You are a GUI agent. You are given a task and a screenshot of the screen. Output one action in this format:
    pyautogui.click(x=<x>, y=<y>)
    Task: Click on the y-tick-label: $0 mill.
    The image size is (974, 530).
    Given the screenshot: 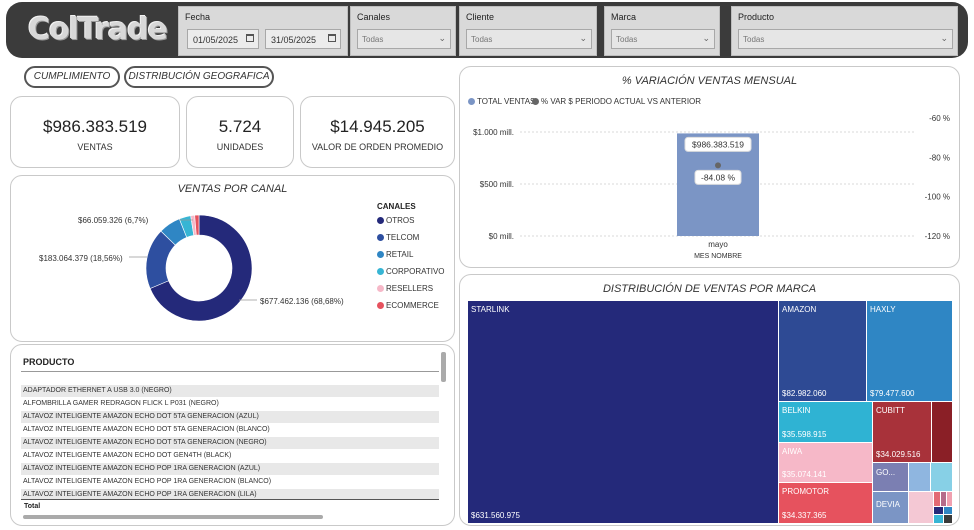 What is the action you would take?
    pyautogui.click(x=501, y=236)
    